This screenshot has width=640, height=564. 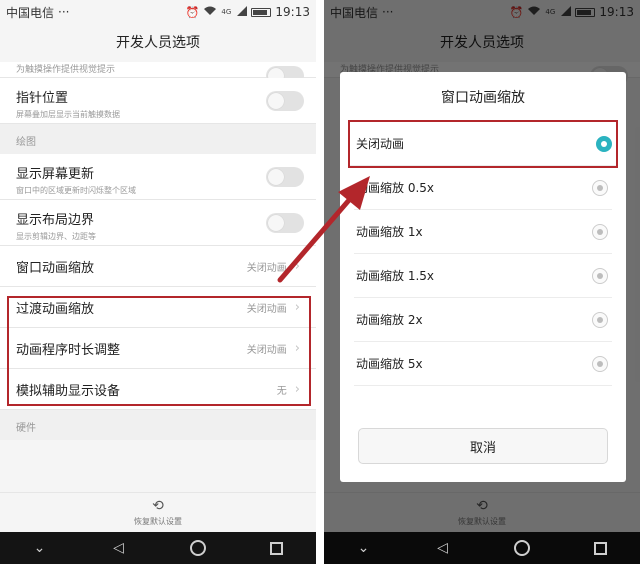 What do you see at coordinates (158, 42) in the screenshot?
I see `page-title: 开发人员选项` at bounding box center [158, 42].